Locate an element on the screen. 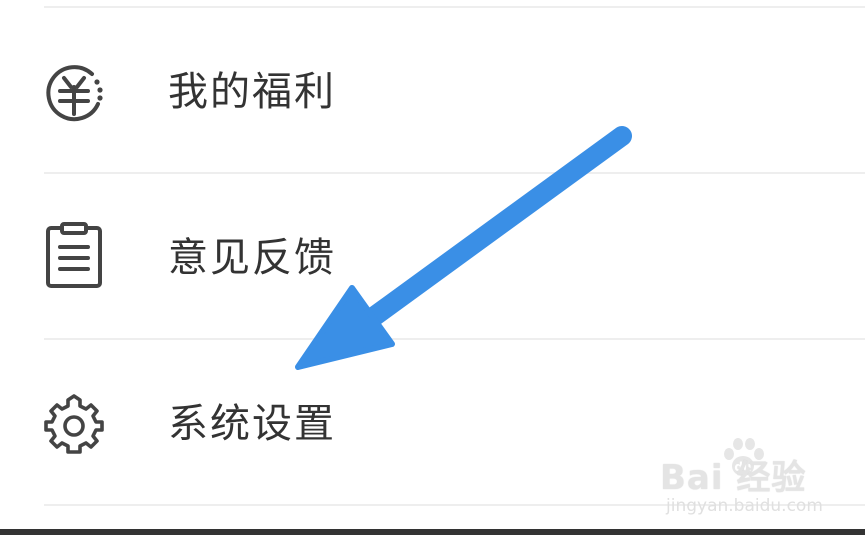  menu-item-label: 我的福利 is located at coordinates (252, 92).